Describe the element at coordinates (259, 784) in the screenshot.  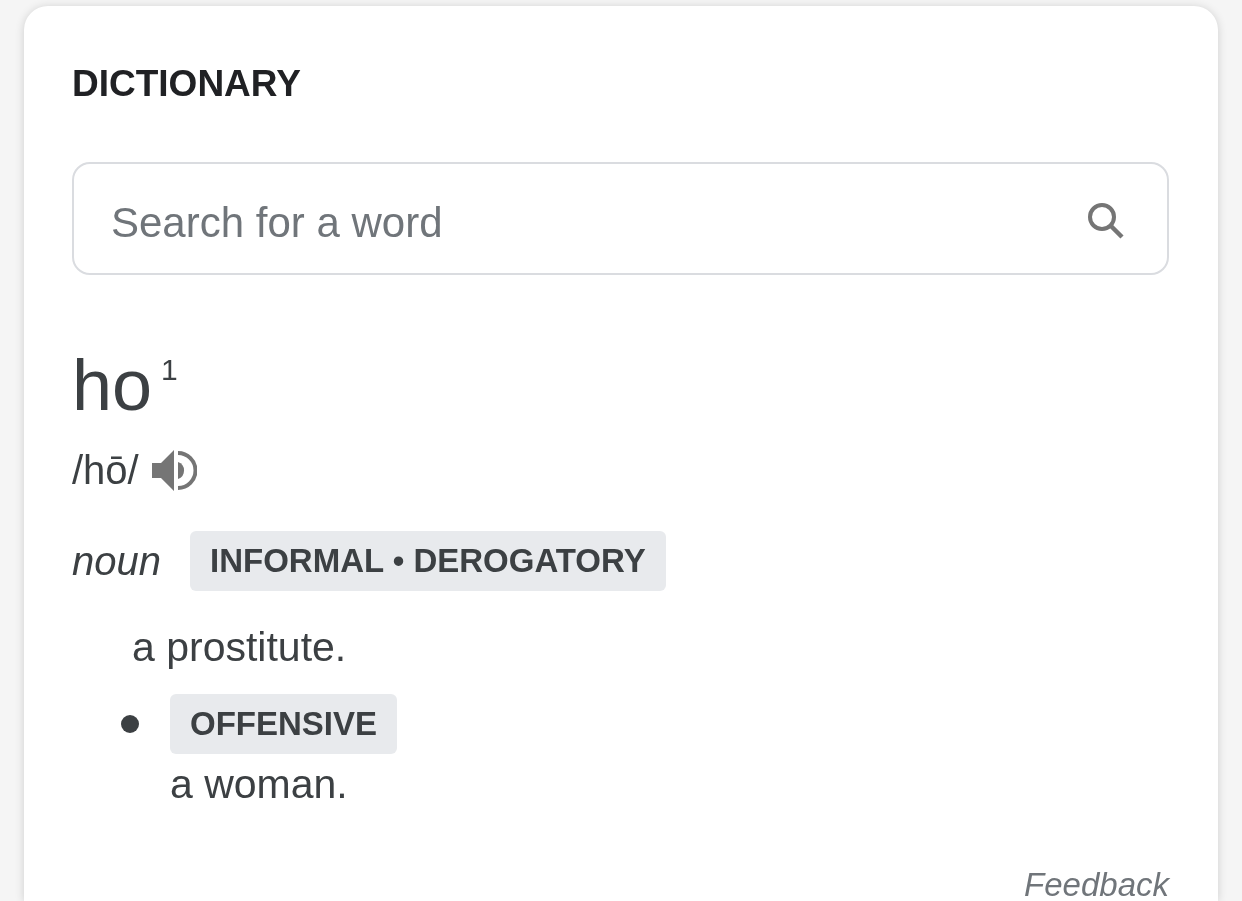
I see `definition-text: a woman.` at that location.